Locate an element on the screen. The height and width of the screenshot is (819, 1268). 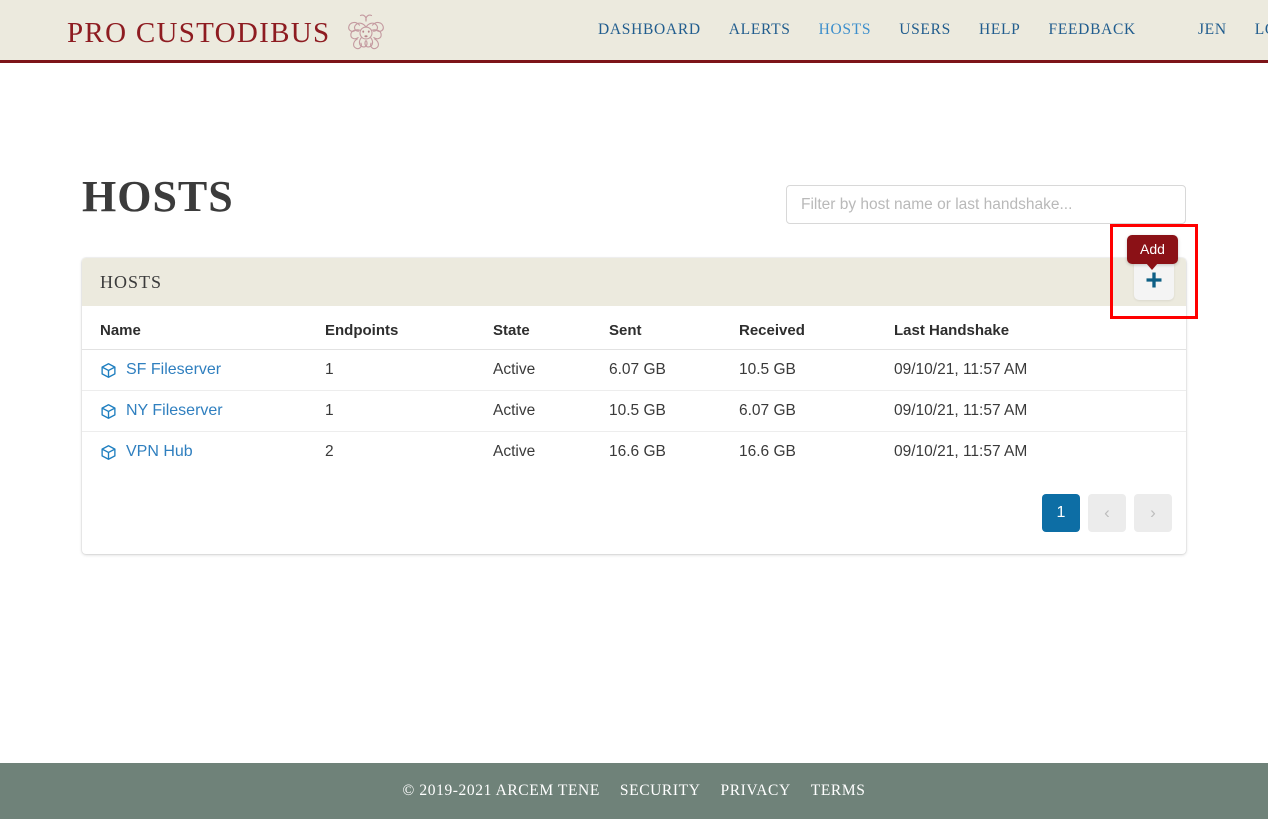
cell-name: SF Fileserver is located at coordinates (203, 370).